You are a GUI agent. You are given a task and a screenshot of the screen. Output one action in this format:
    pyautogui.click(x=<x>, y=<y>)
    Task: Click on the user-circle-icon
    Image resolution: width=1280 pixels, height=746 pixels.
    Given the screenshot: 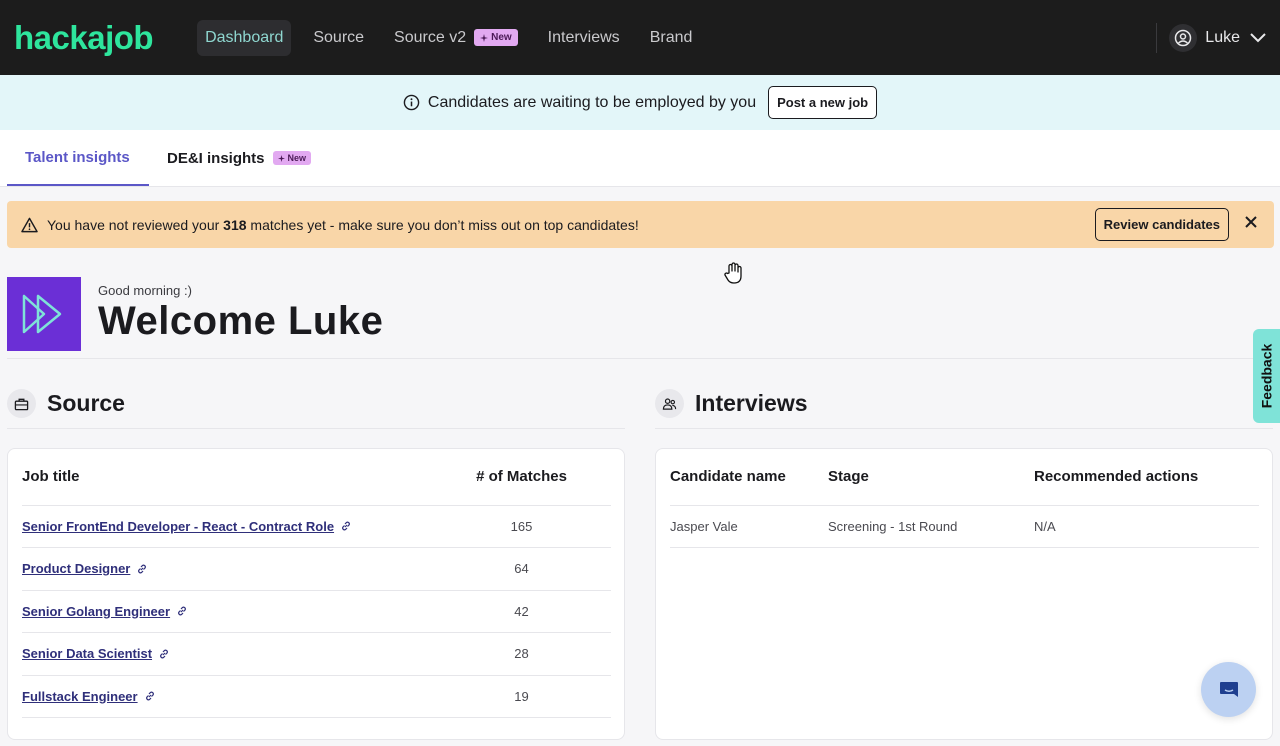 What is the action you would take?
    pyautogui.click(x=1183, y=37)
    